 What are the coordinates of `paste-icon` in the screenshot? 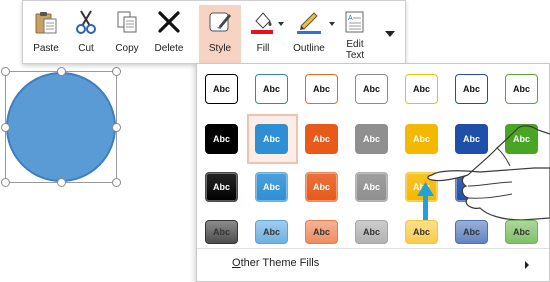 It's located at (46, 23).